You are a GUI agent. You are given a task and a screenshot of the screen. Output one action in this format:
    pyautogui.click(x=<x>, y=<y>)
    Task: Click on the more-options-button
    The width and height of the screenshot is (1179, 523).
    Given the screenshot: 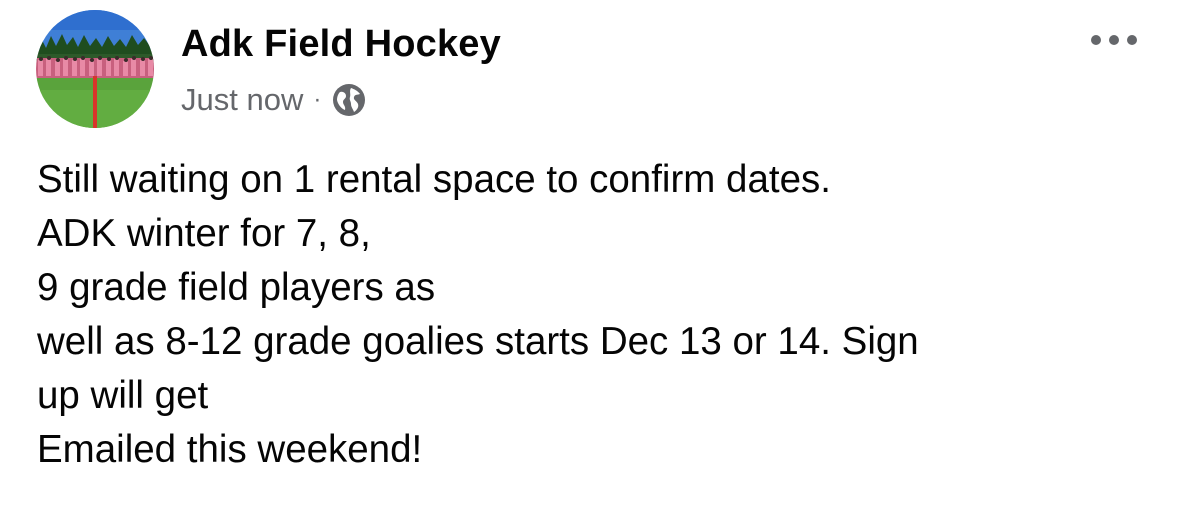 What is the action you would take?
    pyautogui.click(x=1114, y=40)
    